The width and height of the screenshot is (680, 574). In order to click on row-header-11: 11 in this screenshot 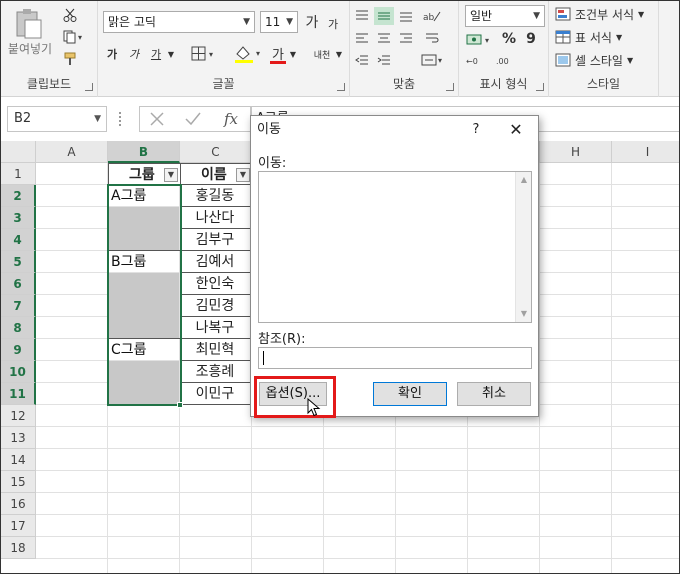, I will do `click(18, 394)`.